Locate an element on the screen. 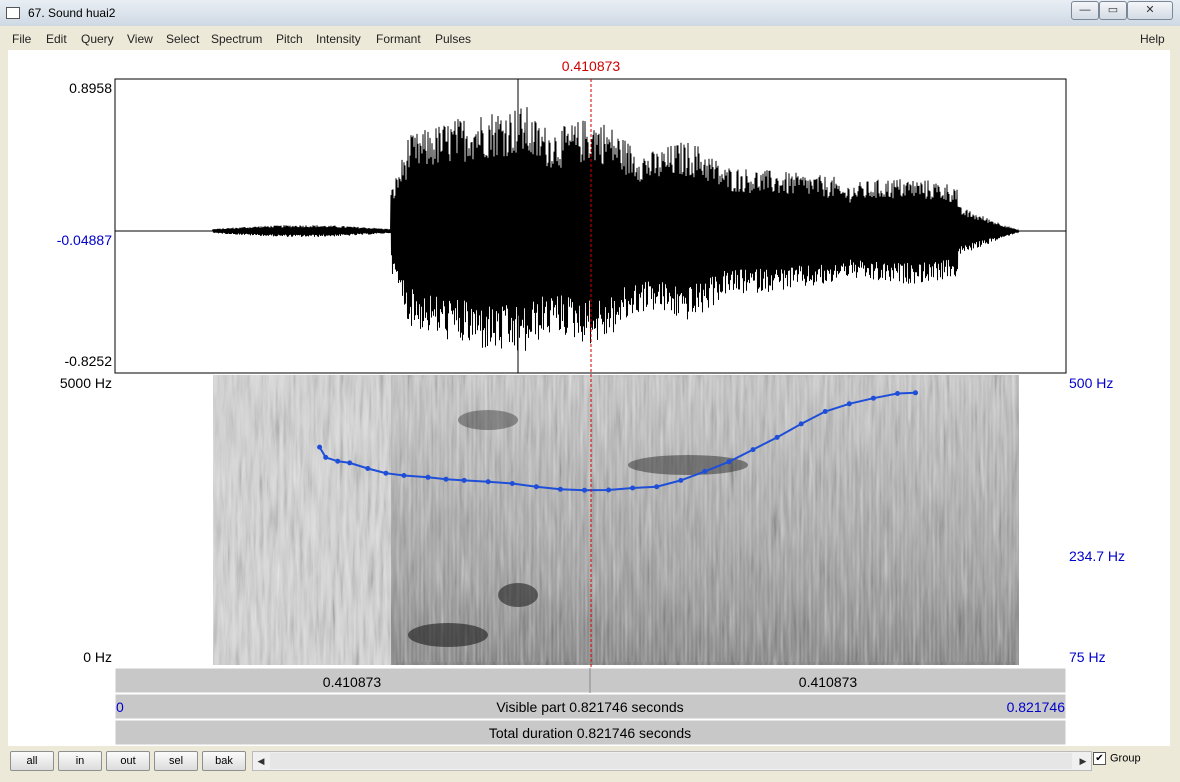 The width and height of the screenshot is (1180, 782). waveform-max-label: 0.8958 is located at coordinates (90, 88).